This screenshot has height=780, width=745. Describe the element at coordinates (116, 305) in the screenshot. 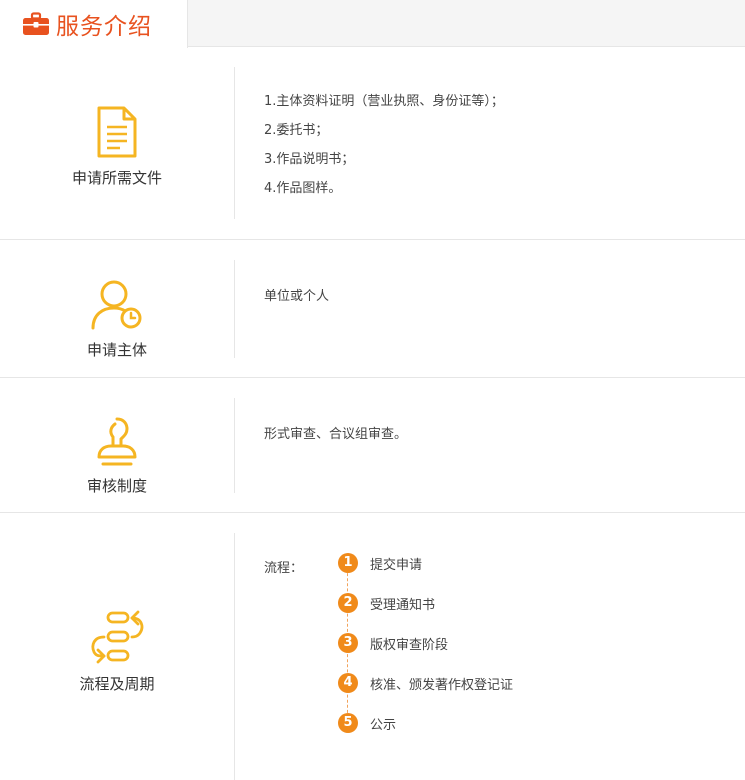

I see `user-clock-icon` at that location.